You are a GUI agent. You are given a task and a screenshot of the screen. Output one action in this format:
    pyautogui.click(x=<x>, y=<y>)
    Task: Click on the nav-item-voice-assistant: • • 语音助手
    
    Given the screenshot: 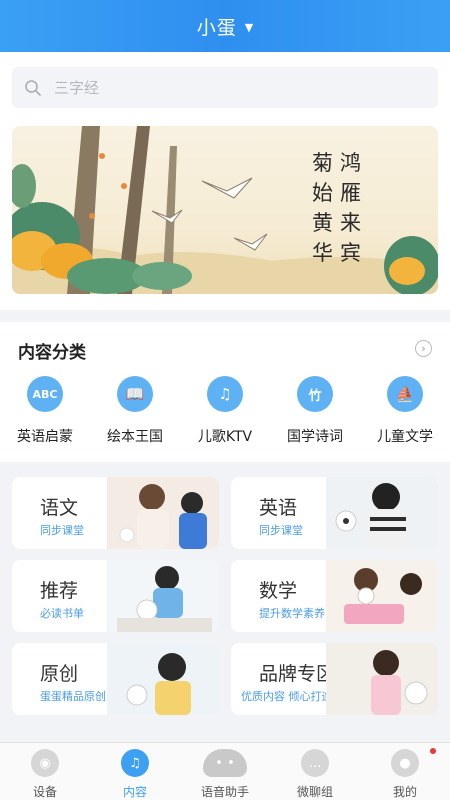 What is the action you would take?
    pyautogui.click(x=225, y=771)
    